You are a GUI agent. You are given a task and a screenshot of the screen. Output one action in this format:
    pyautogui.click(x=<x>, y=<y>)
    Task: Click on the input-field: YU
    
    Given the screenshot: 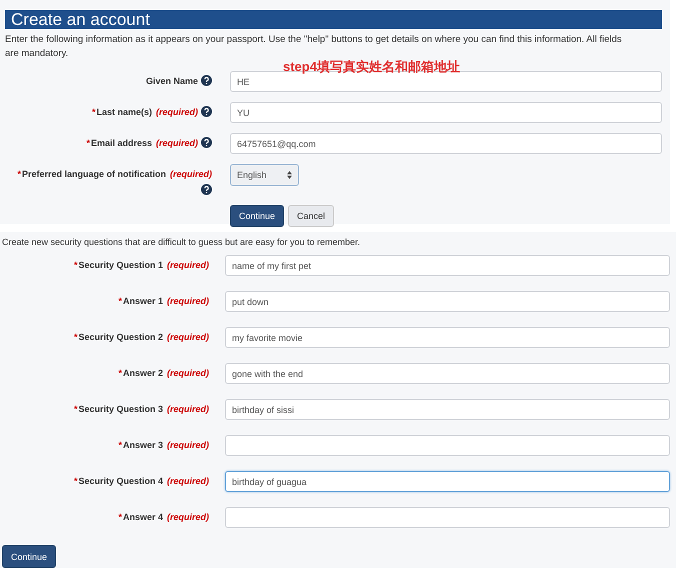 What is the action you would take?
    pyautogui.click(x=446, y=112)
    